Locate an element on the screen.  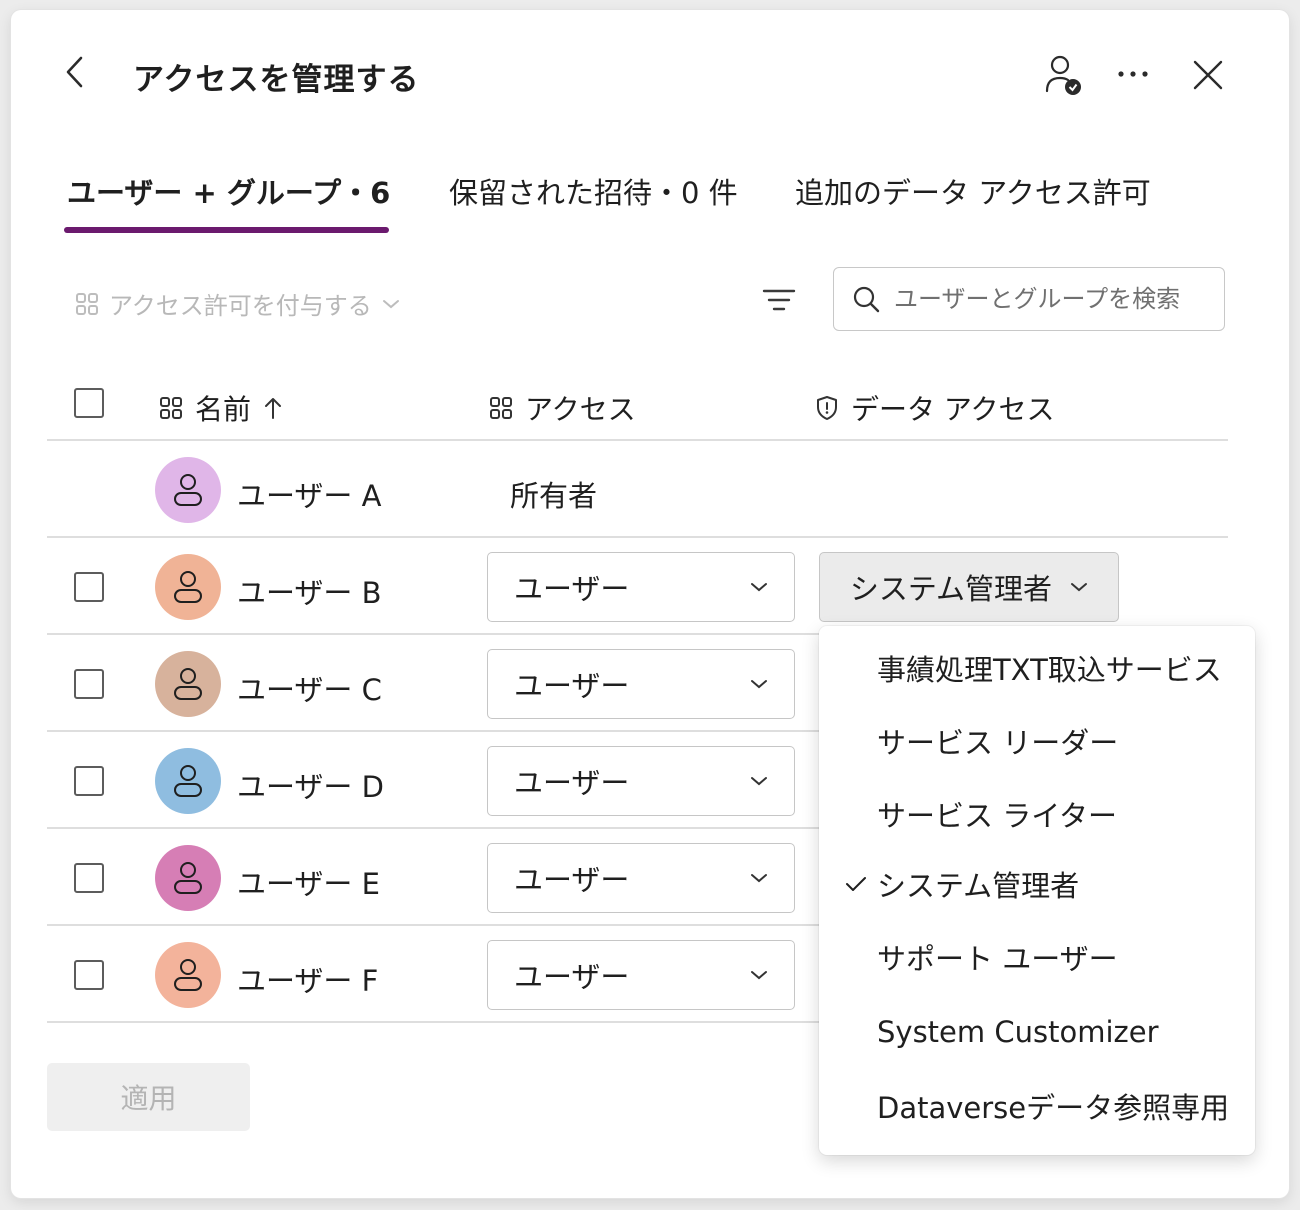
user-name: ユーザー A is located at coordinates (309, 496).